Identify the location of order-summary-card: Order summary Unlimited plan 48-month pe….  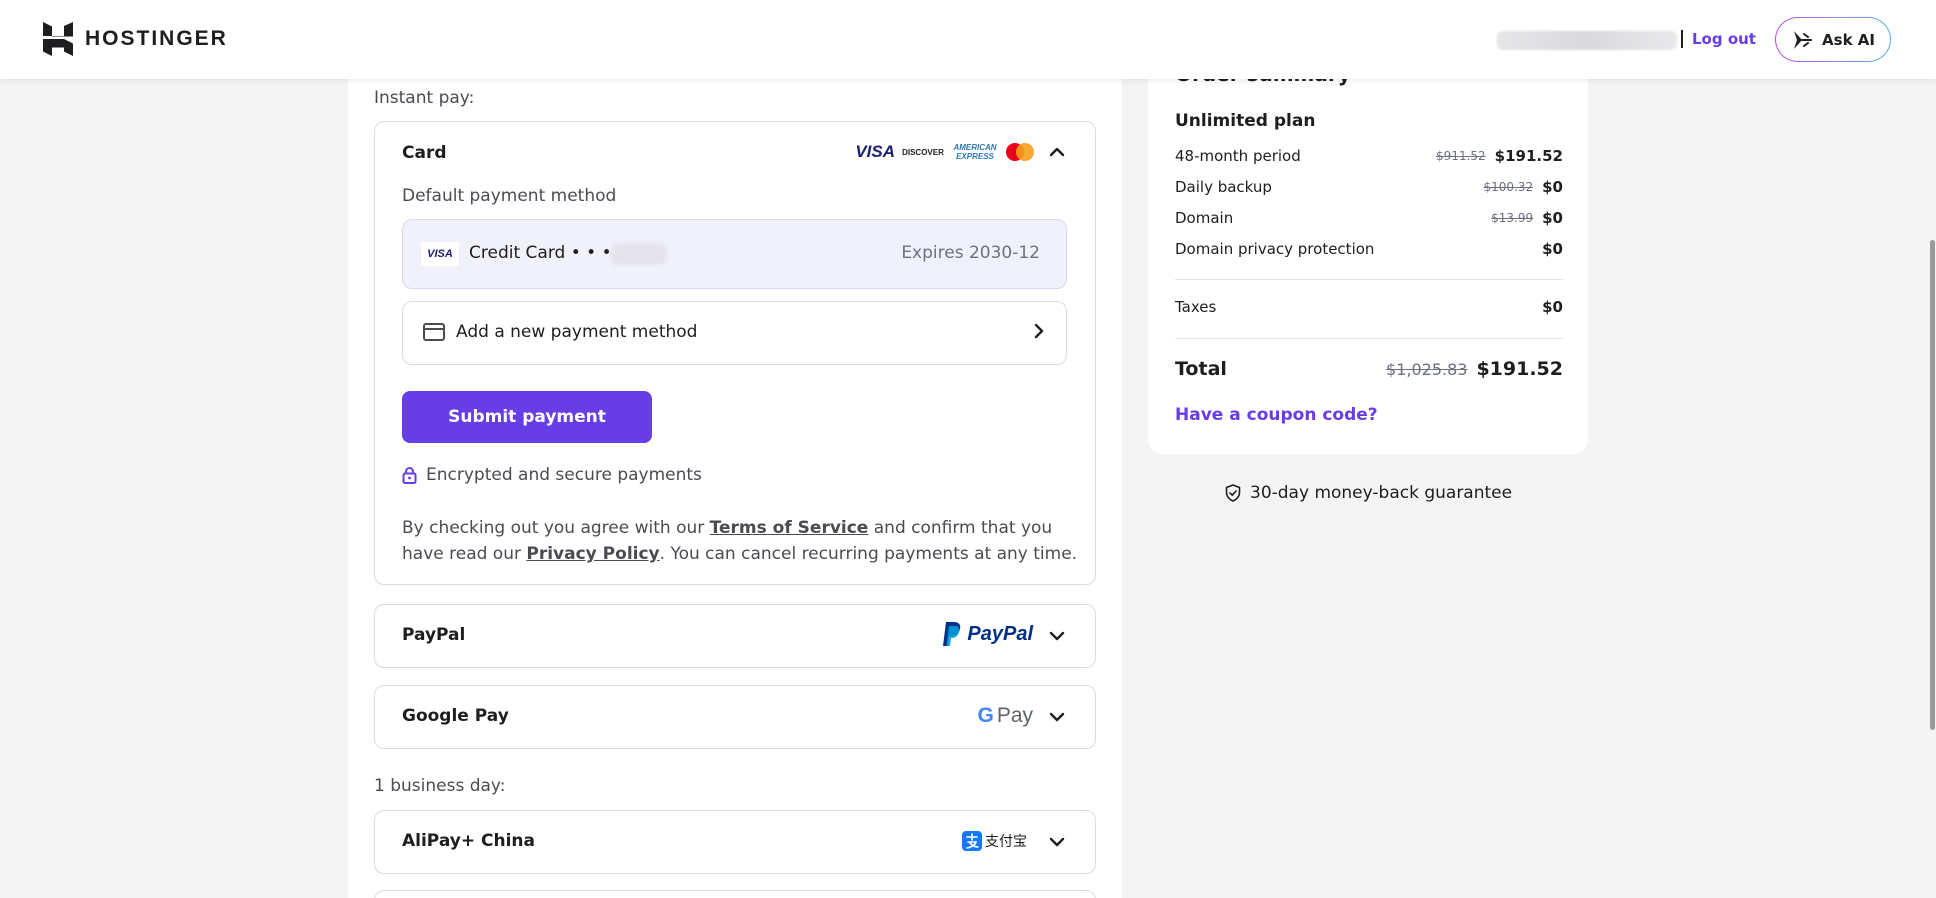
(1368, 247).